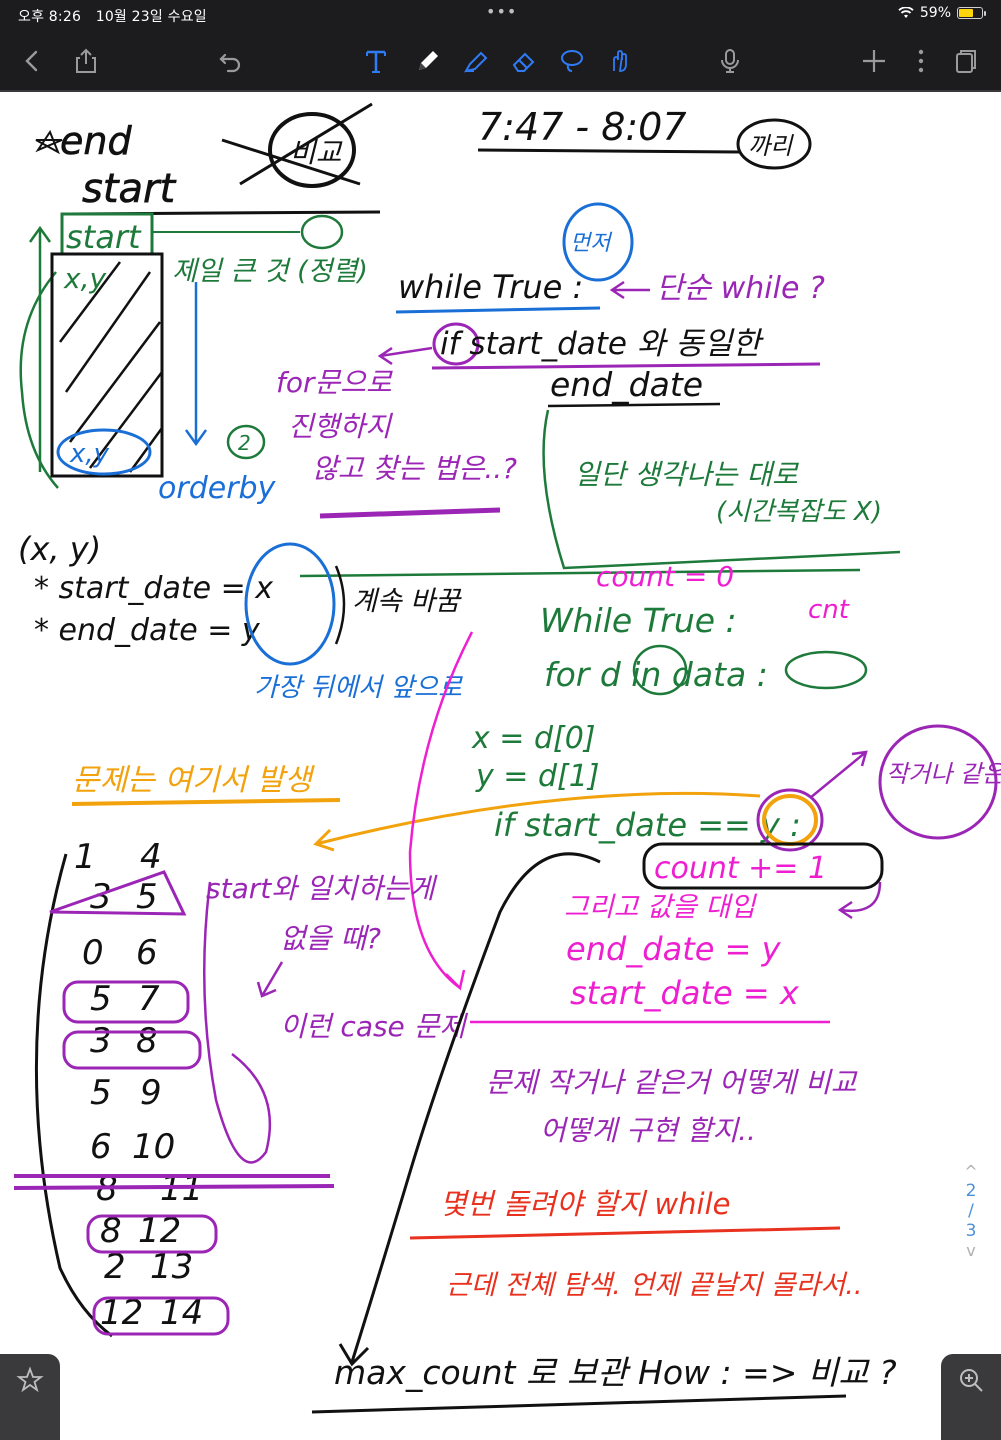 The image size is (1001, 1440). I want to click on note-for-loop-3: 않고 찾는 법은..?, so click(414, 468).